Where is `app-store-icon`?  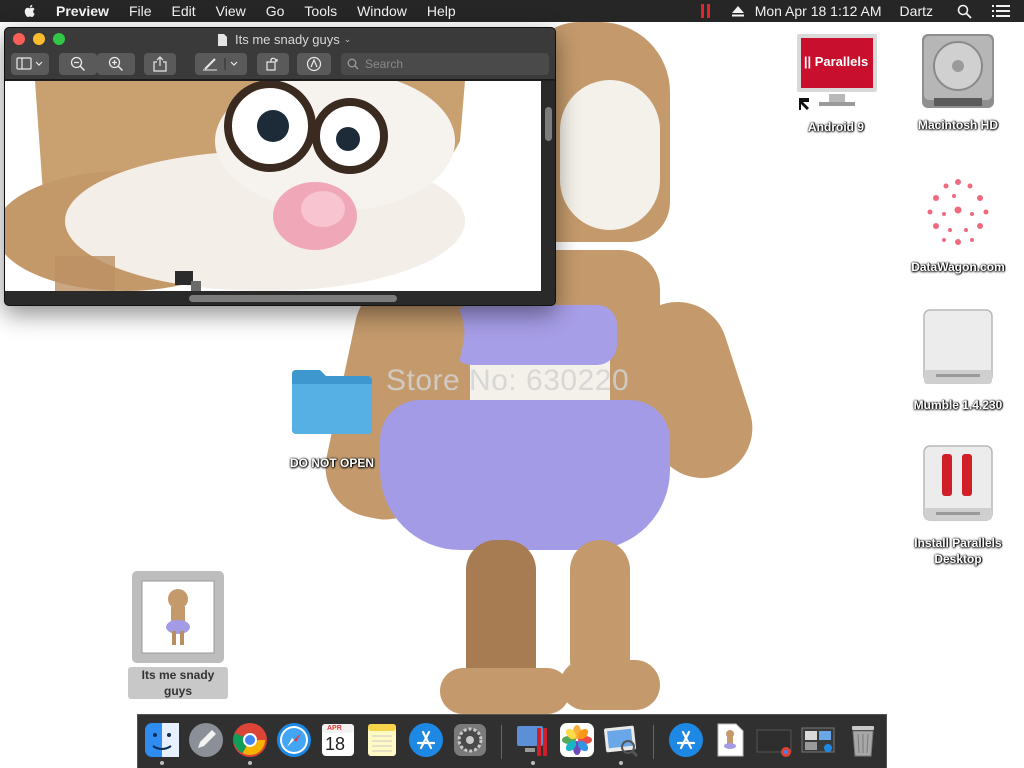
app-store-icon is located at coordinates (426, 740).